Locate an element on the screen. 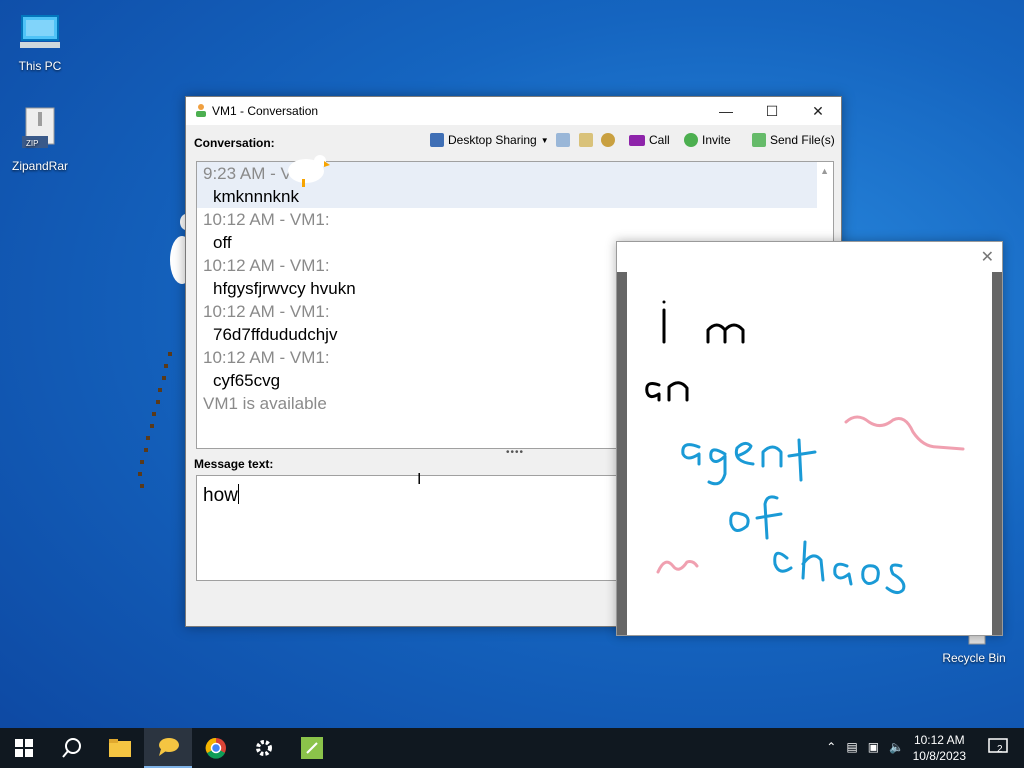 The image size is (1024, 768). clock-time: 10:12 AM is located at coordinates (939, 740).